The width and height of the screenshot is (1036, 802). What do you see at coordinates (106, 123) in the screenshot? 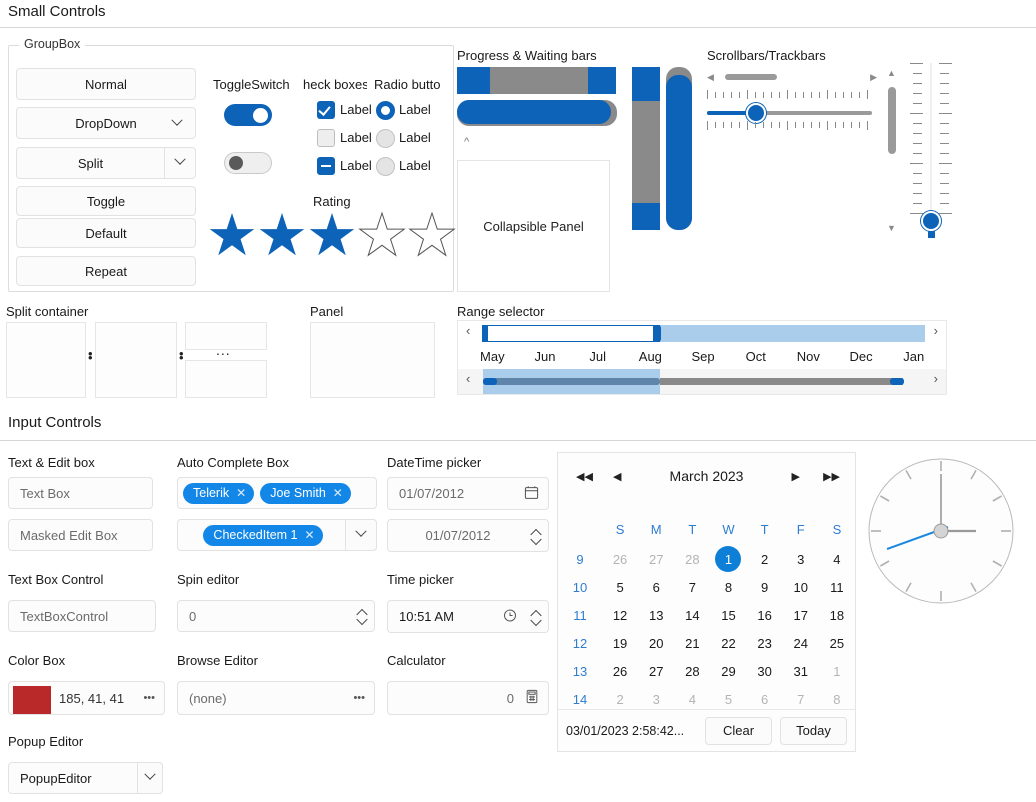
I see `button-dropdown: DropDown` at bounding box center [106, 123].